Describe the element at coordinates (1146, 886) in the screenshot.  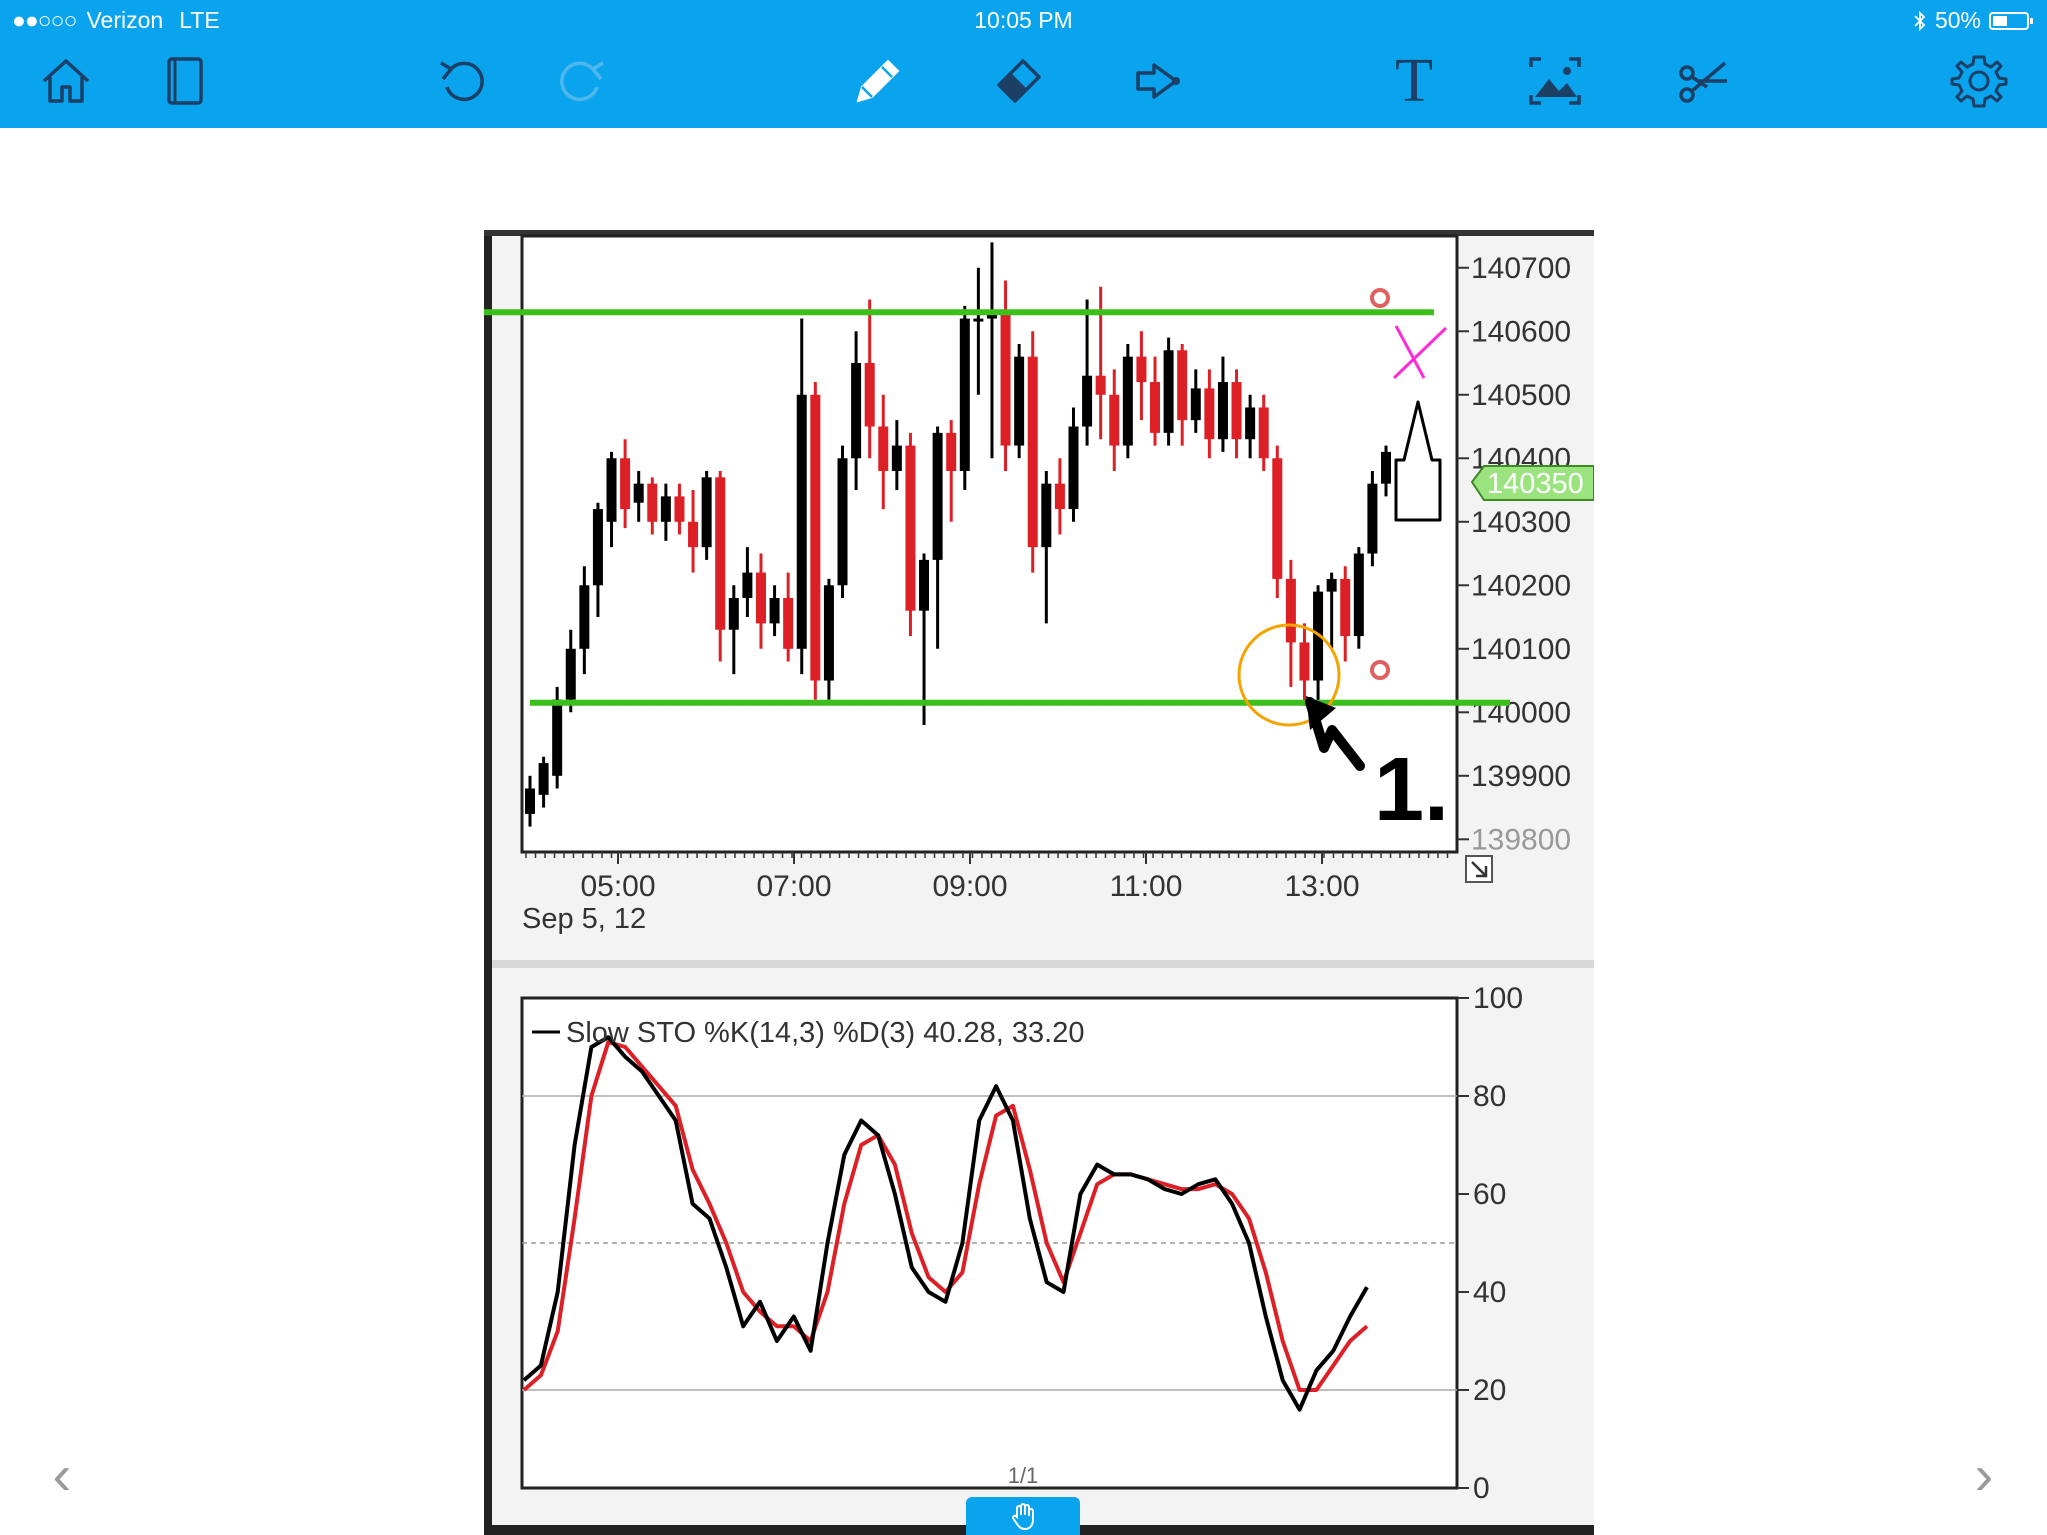
I see `time-tick-label: 11:00` at that location.